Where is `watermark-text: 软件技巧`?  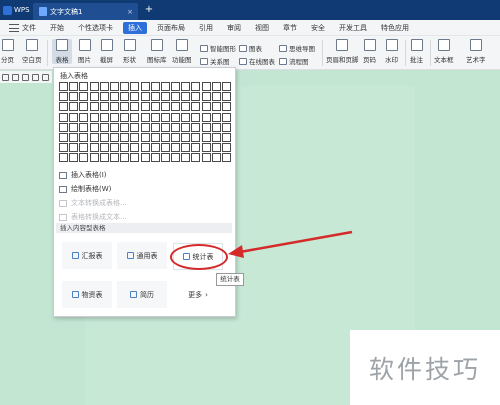 watermark-text: 软件技巧 is located at coordinates (425, 367).